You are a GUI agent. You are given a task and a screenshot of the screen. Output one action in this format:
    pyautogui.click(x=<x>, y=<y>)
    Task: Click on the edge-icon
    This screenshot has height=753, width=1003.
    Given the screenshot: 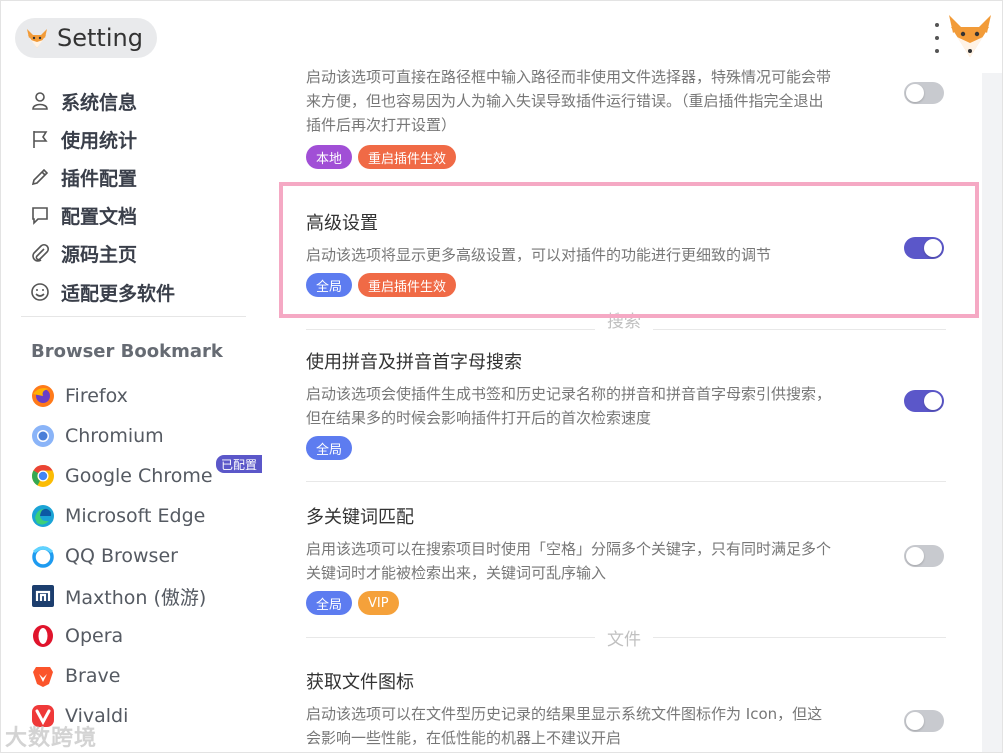 What is the action you would take?
    pyautogui.click(x=43, y=516)
    